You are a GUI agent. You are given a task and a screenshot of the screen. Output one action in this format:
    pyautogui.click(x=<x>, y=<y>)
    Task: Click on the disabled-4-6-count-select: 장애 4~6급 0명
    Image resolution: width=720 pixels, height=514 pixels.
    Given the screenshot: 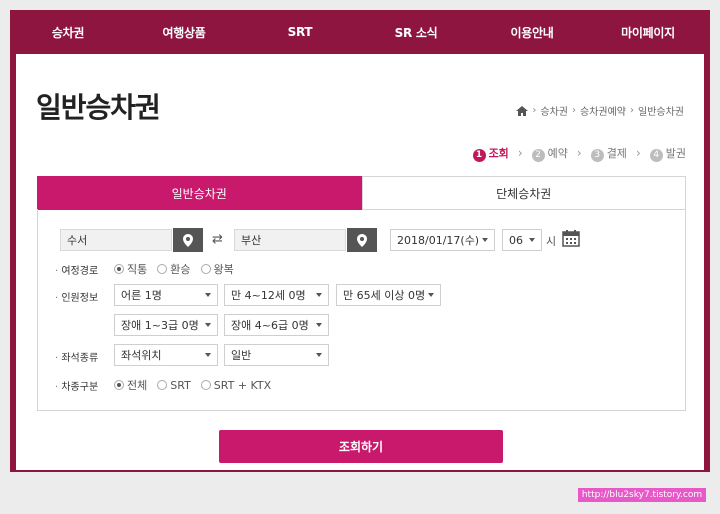 What is the action you would take?
    pyautogui.click(x=276, y=325)
    